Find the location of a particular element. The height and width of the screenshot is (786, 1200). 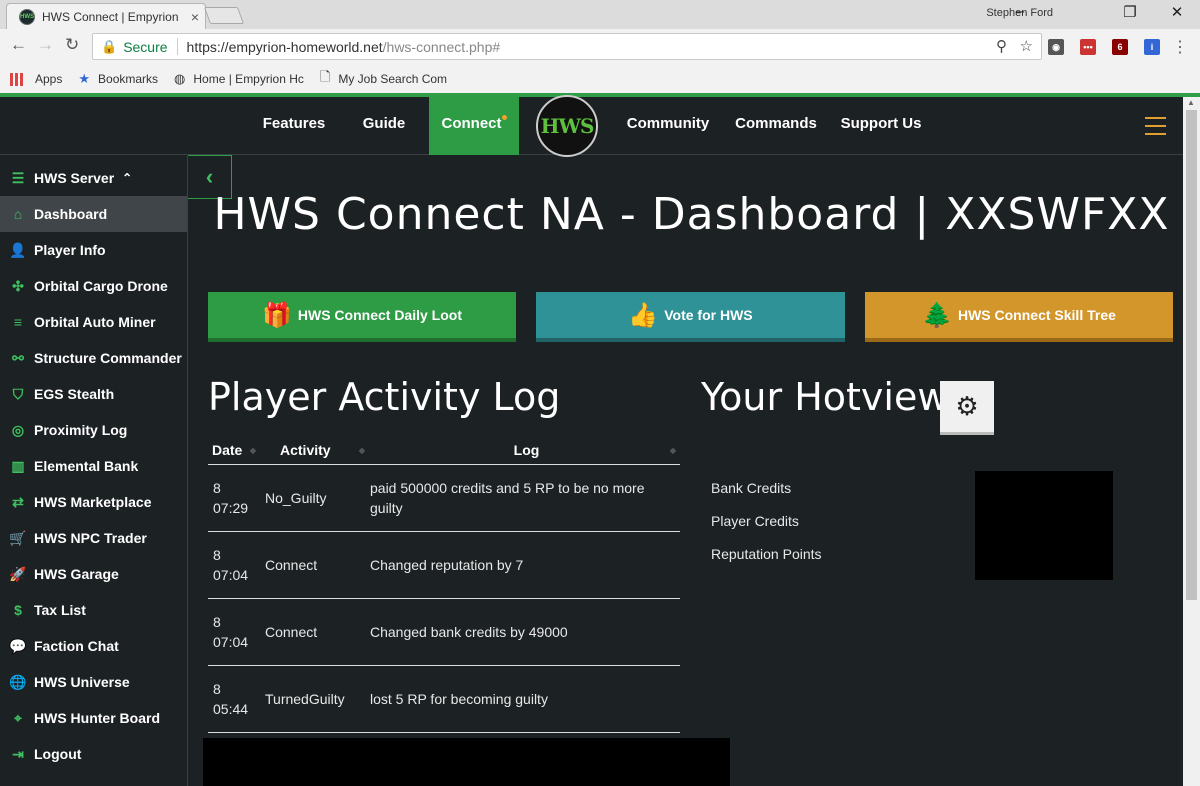

money-icon: $ is located at coordinates (18, 610).